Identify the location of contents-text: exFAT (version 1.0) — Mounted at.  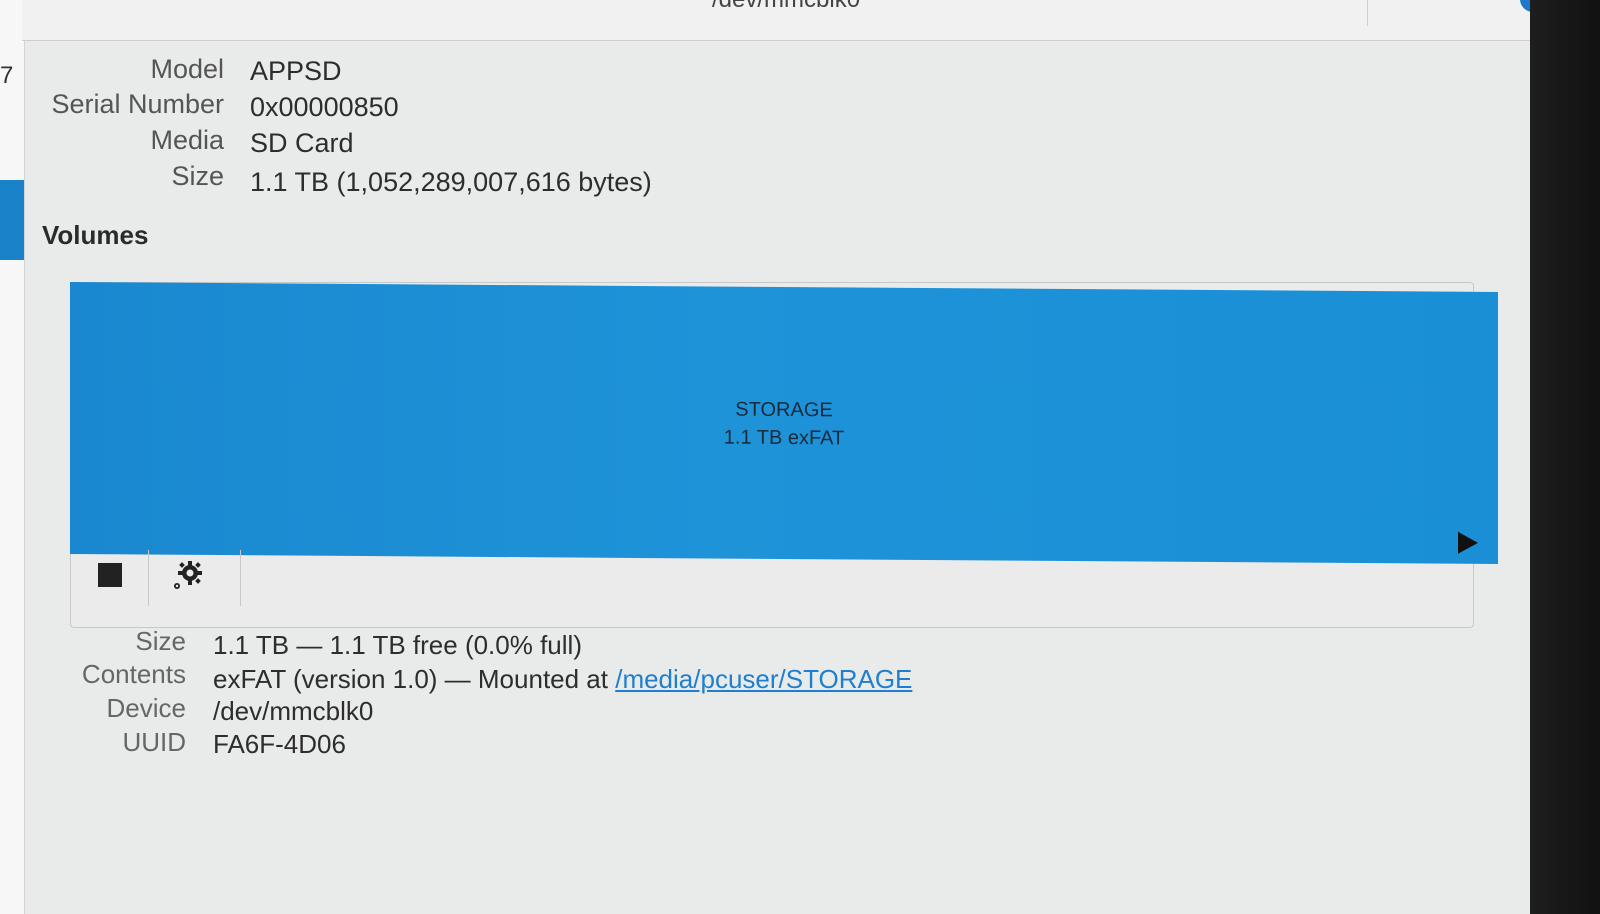
(414, 679).